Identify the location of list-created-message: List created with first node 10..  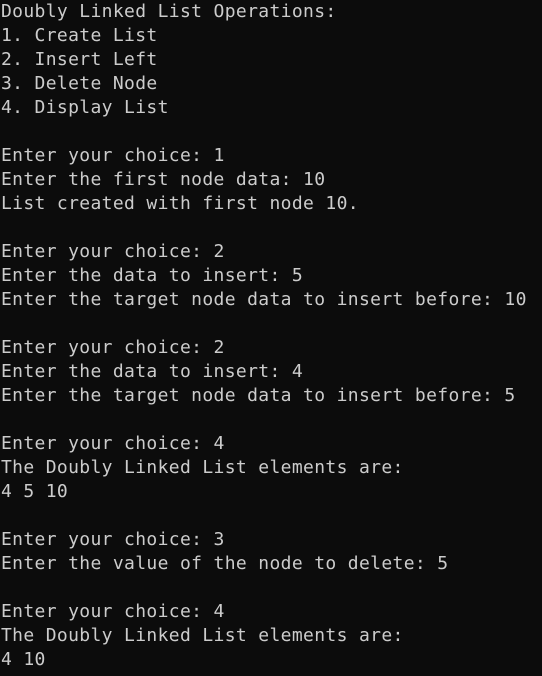
(180, 203).